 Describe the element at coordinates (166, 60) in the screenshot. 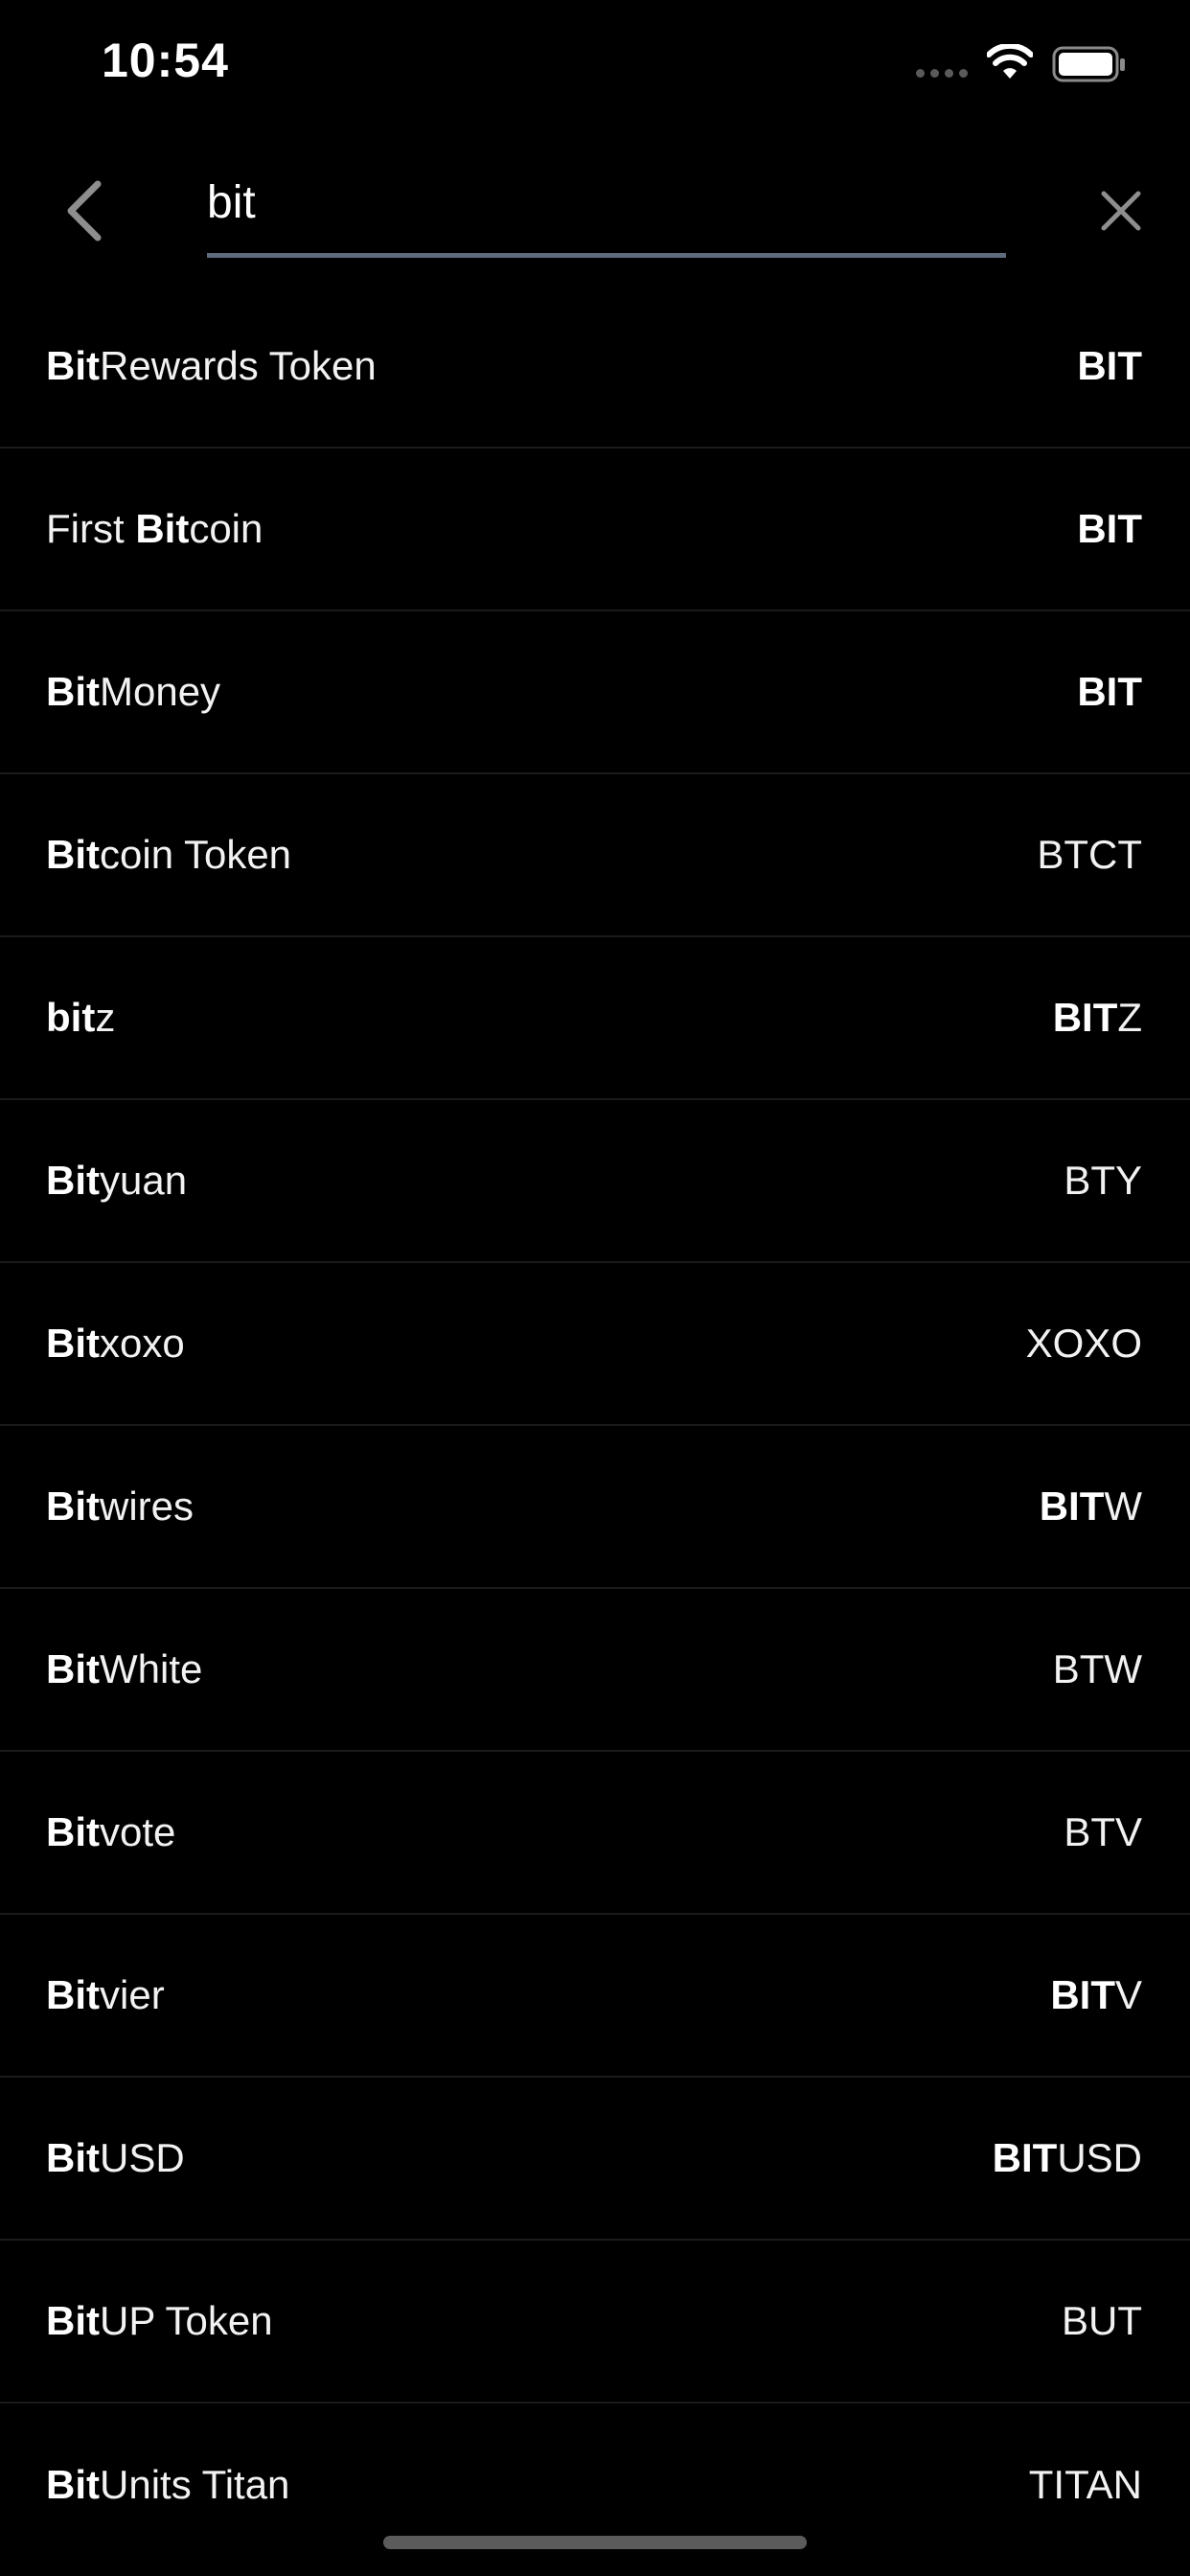

I see `status-time: 10:54` at that location.